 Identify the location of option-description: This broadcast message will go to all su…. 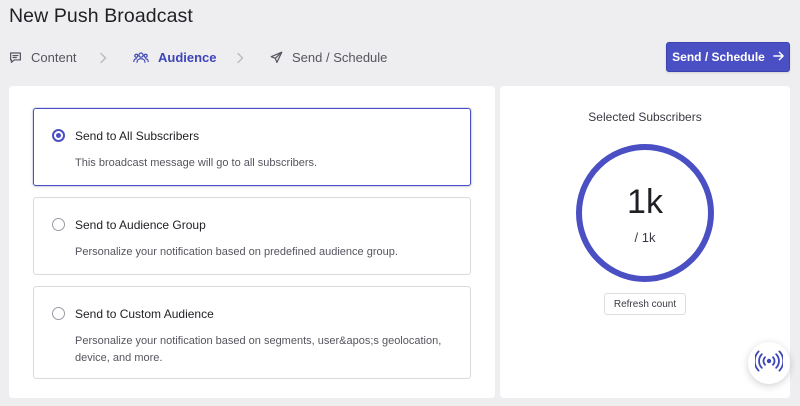
(196, 163).